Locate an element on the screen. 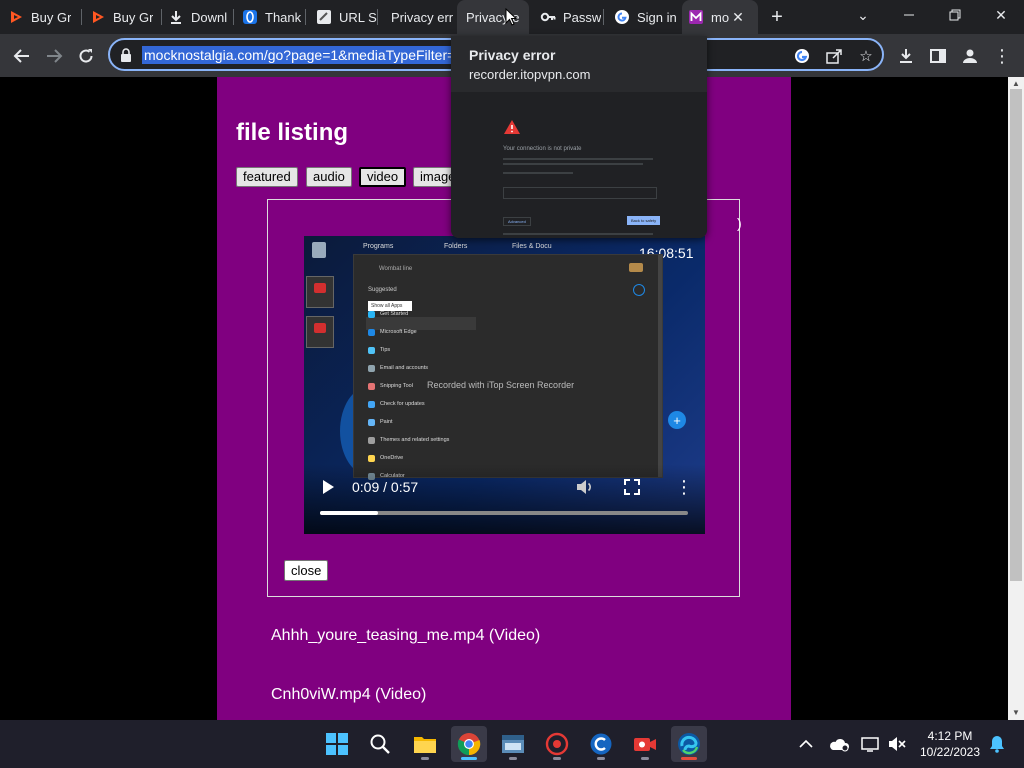  fullscreen-icon is located at coordinates (632, 489).